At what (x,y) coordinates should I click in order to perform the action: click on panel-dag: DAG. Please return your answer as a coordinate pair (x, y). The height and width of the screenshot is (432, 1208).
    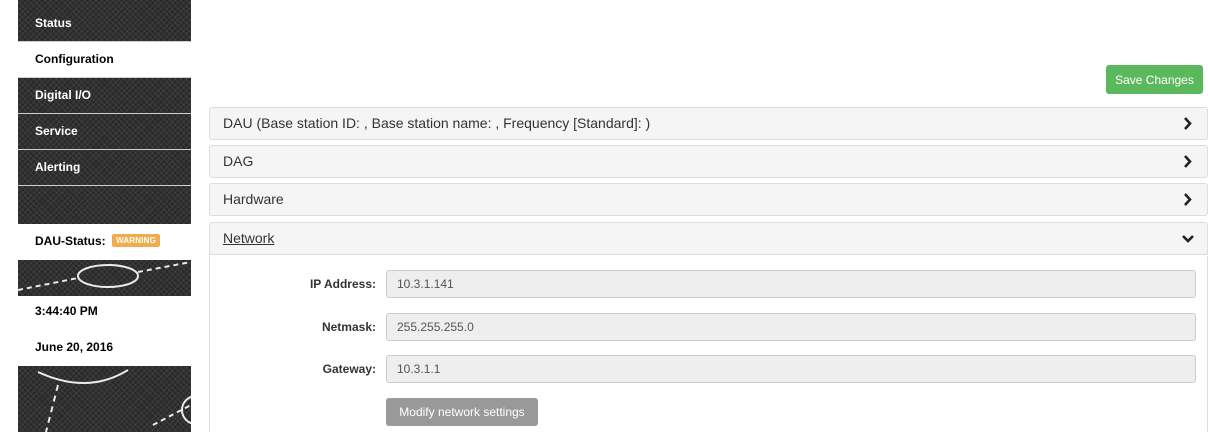
    Looking at the image, I should click on (708, 161).